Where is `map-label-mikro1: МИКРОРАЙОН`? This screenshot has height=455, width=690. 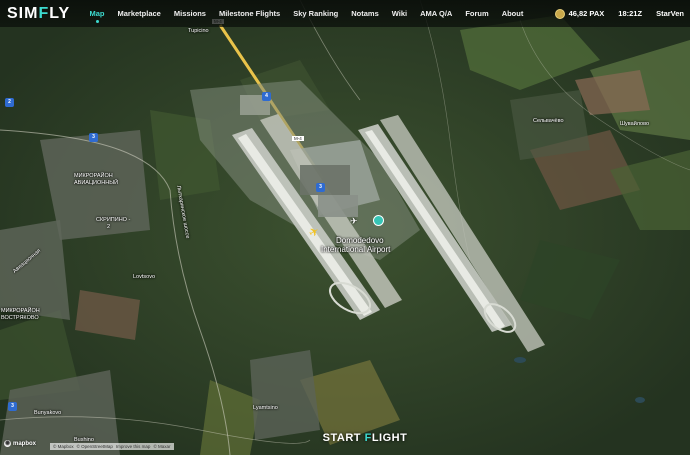 map-label-mikro1: МИКРОРАЙОН is located at coordinates (93, 176).